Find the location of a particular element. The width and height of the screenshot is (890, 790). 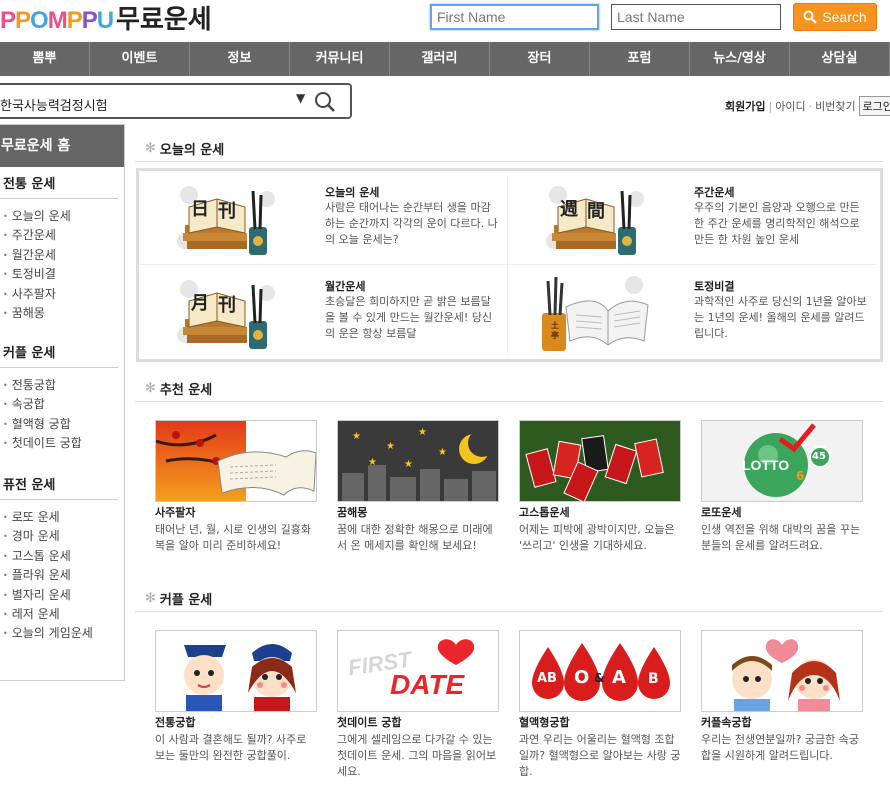

nav-item-event: 이벤트 is located at coordinates (140, 59).